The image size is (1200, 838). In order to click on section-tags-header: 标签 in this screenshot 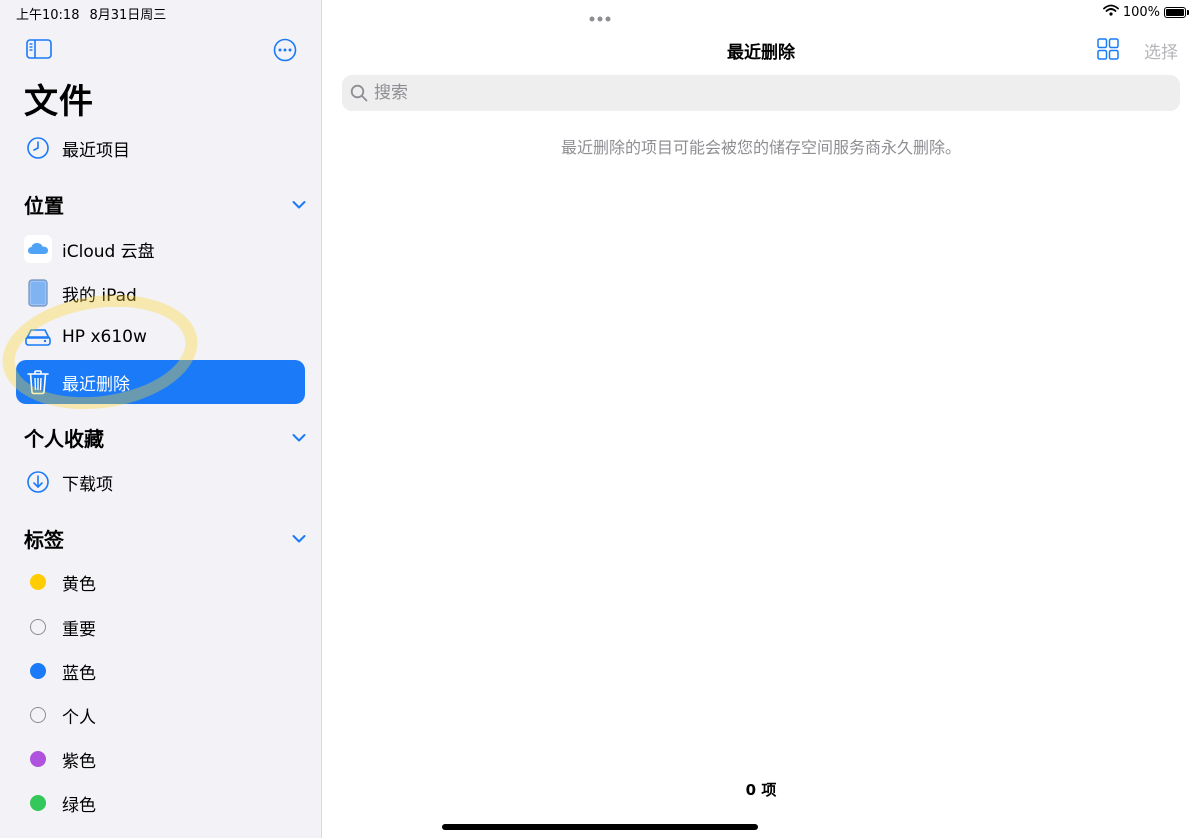, I will do `click(165, 538)`.